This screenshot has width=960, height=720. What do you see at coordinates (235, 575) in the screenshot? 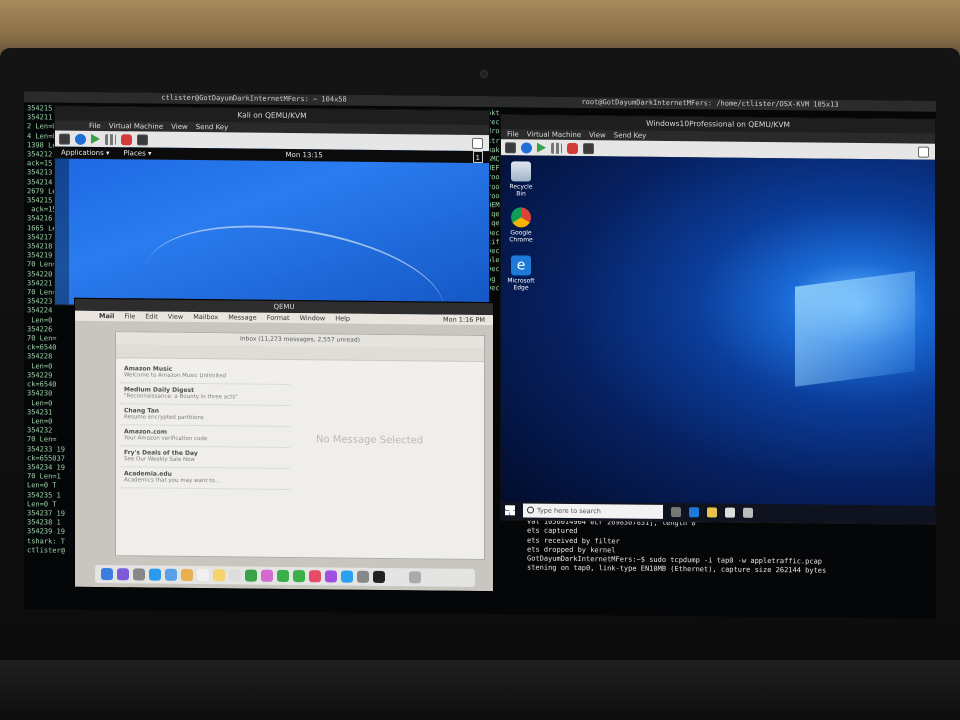
I see `reminders-icon` at bounding box center [235, 575].